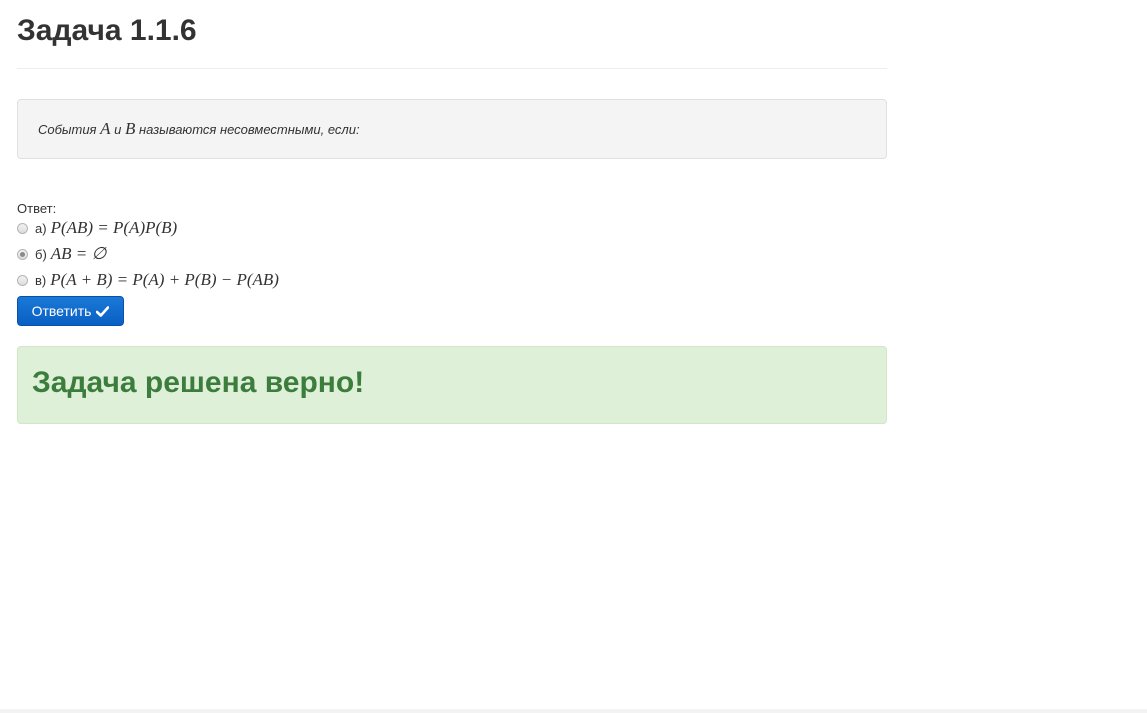 The height and width of the screenshot is (713, 1147). Describe the element at coordinates (114, 227) in the screenshot. I see `option-a-formula: P(AB) = P(A)P(B)` at that location.